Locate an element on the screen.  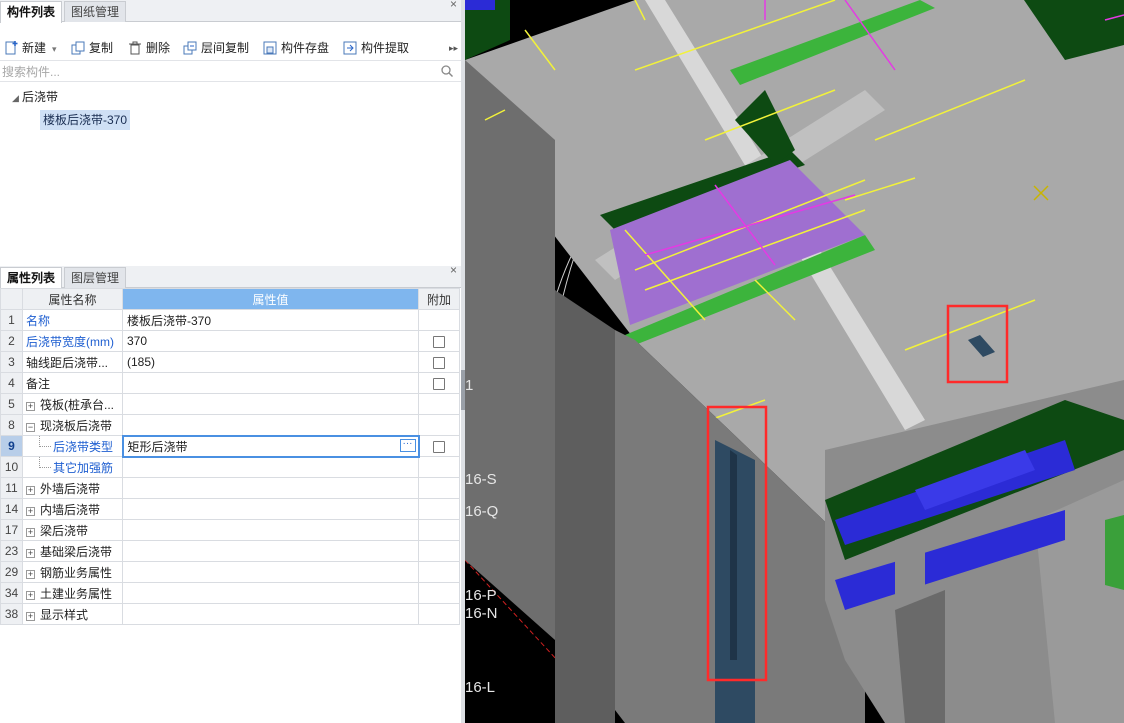
property-name-cell: 后浇带宽度(mm) is located at coordinates (72, 341).